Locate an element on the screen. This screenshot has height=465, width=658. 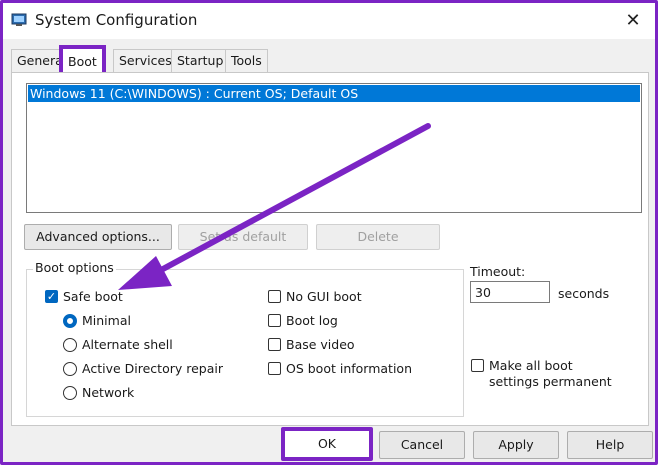
safe-boot-checkbox: ✓ Safe boot is located at coordinates (84, 296).